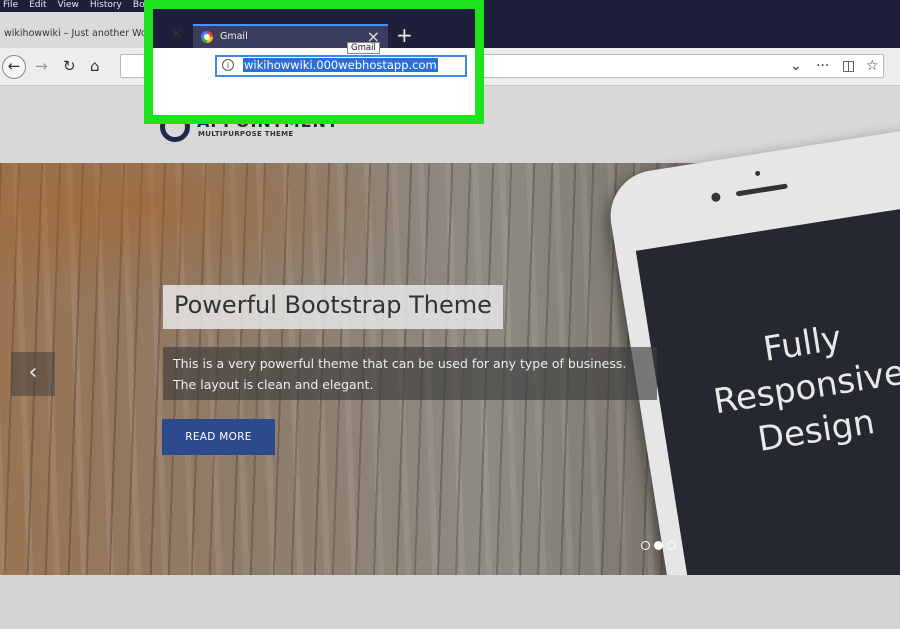 The width and height of the screenshot is (900, 629). What do you see at coordinates (775, 387) in the screenshot?
I see `phone-screen-text: Fully Responsive Design` at bounding box center [775, 387].